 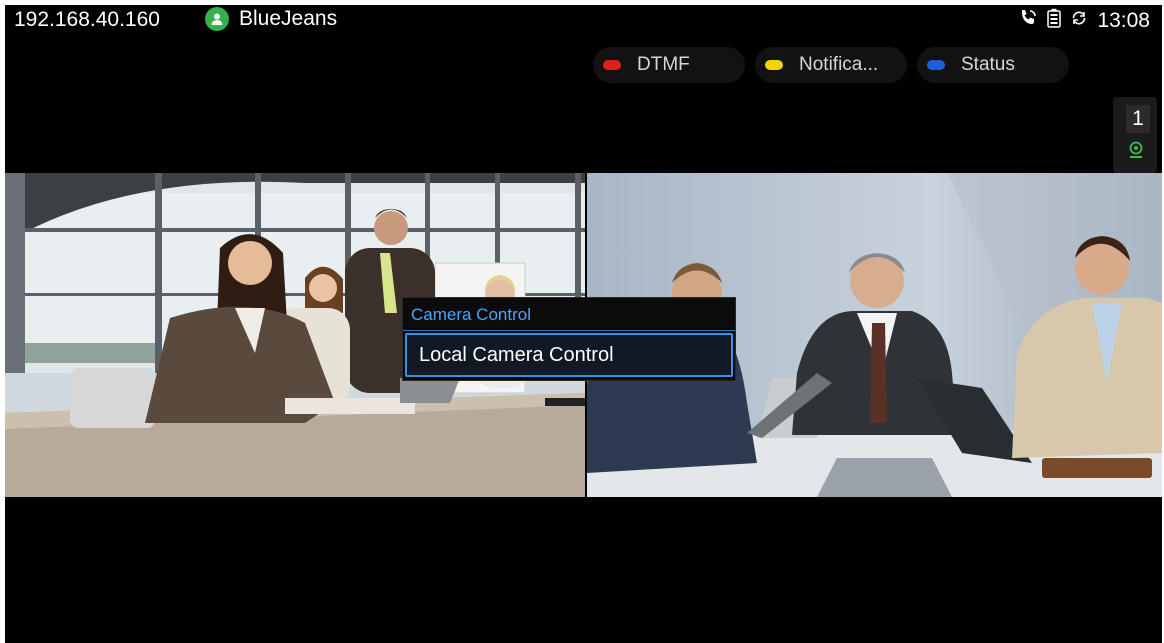 I want to click on dtmf-softkey: DTMF, so click(x=669, y=65).